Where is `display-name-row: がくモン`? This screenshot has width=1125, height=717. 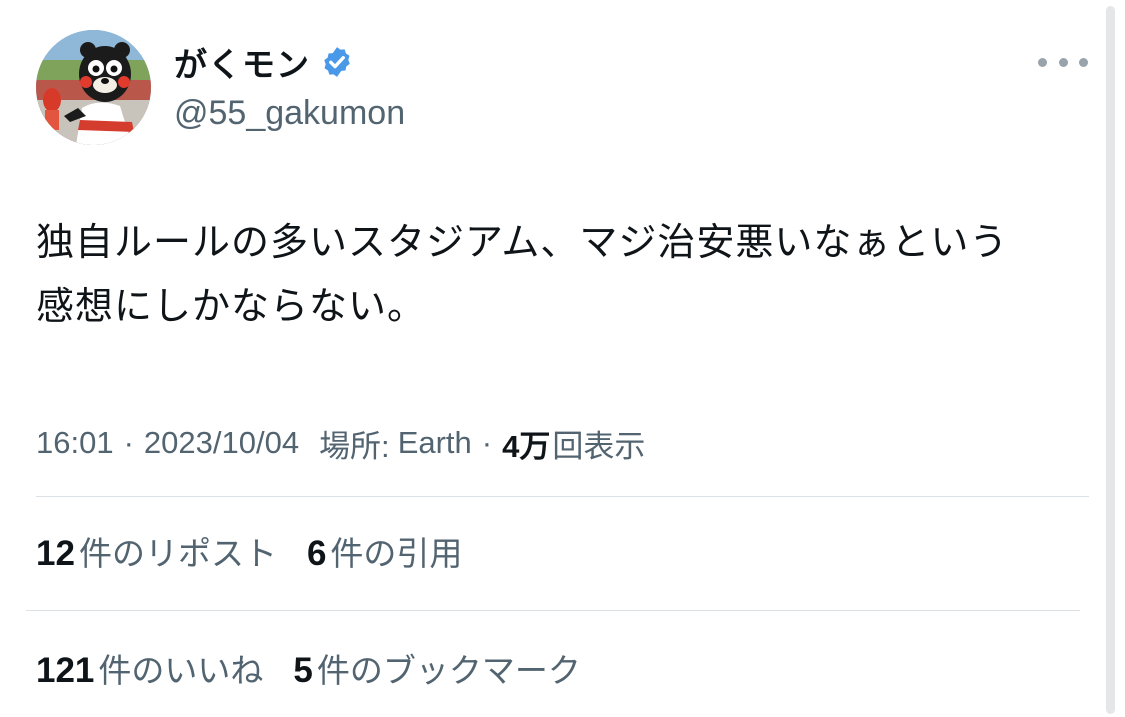
display-name-row: がくモン is located at coordinates (289, 62).